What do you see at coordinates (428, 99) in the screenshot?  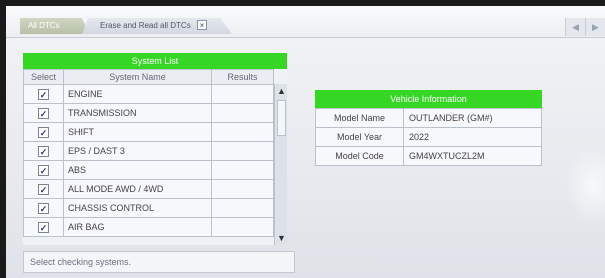 I see `vehicle-info-title: Vehicle Information` at bounding box center [428, 99].